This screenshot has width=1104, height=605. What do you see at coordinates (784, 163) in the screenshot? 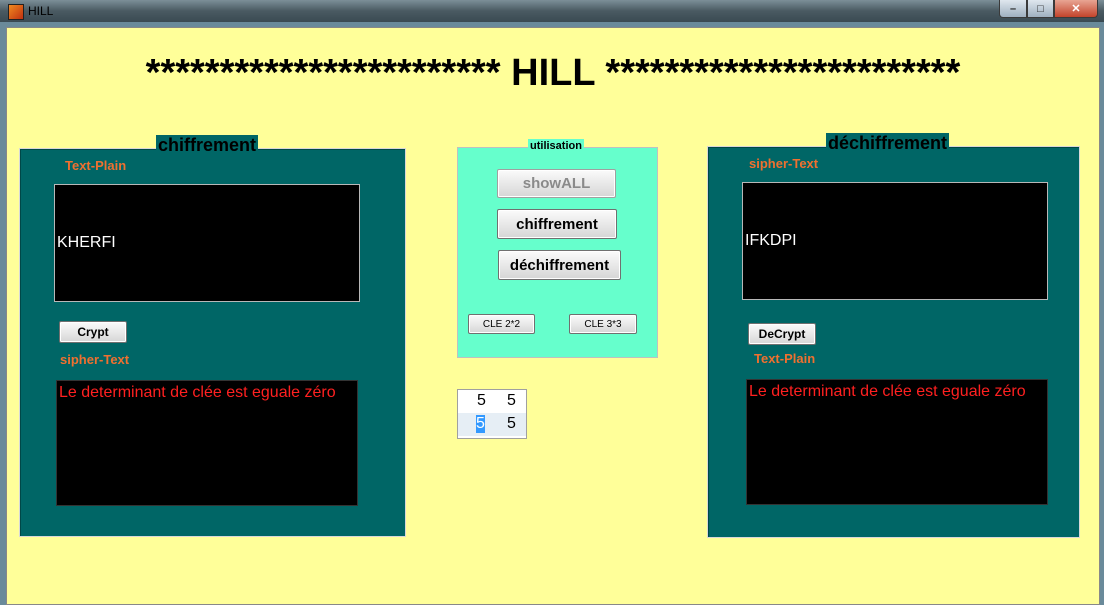
I see `decrypt-cipher-label: sipher-Text` at bounding box center [784, 163].